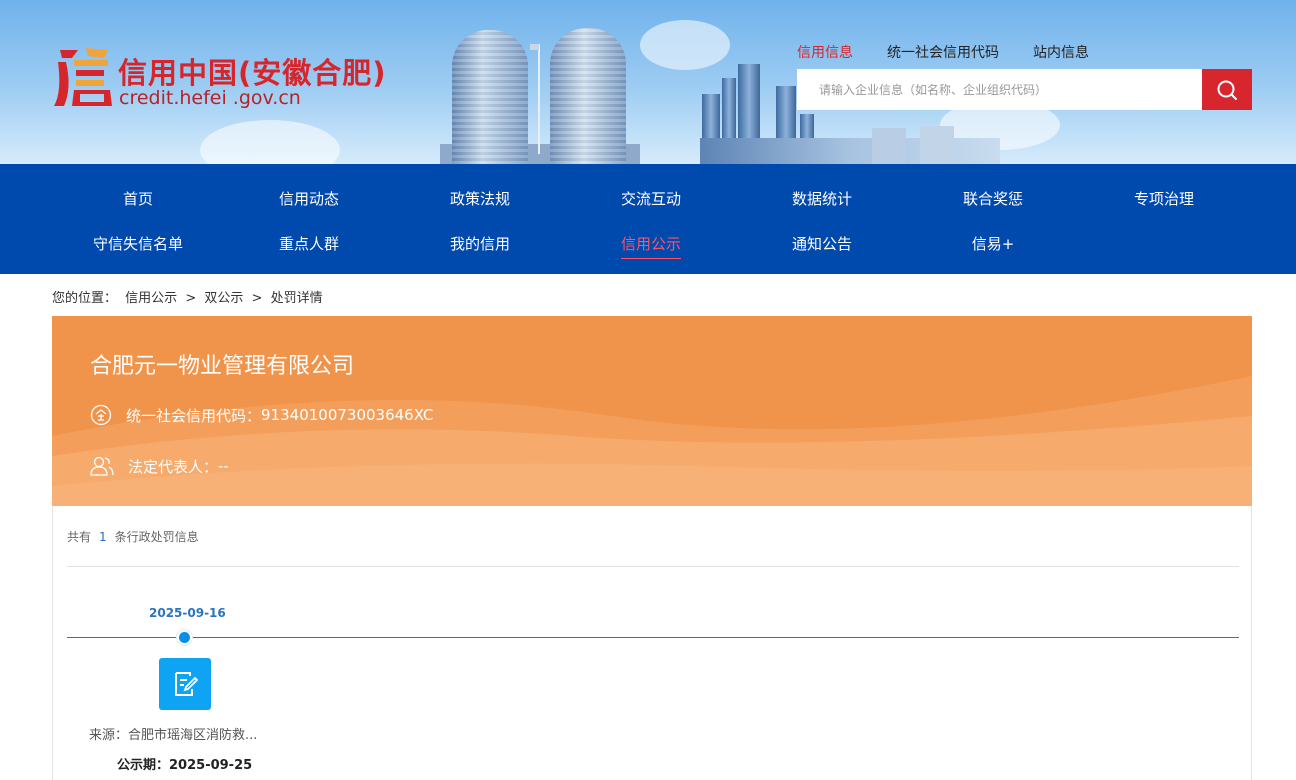 The height and width of the screenshot is (780, 1296). Describe the element at coordinates (309, 198) in the screenshot. I see `nav-item-credit-news: 信用动态` at that location.